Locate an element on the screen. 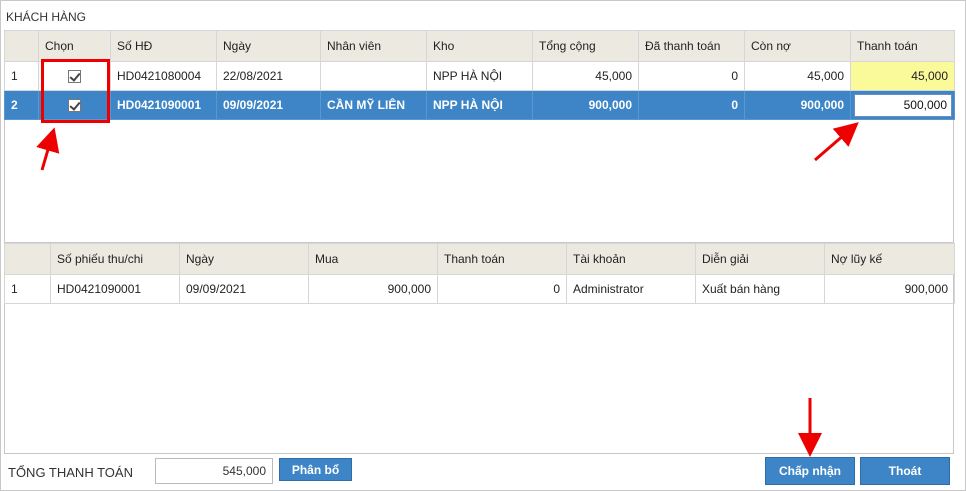  payment-cell is located at coordinates (902, 105).